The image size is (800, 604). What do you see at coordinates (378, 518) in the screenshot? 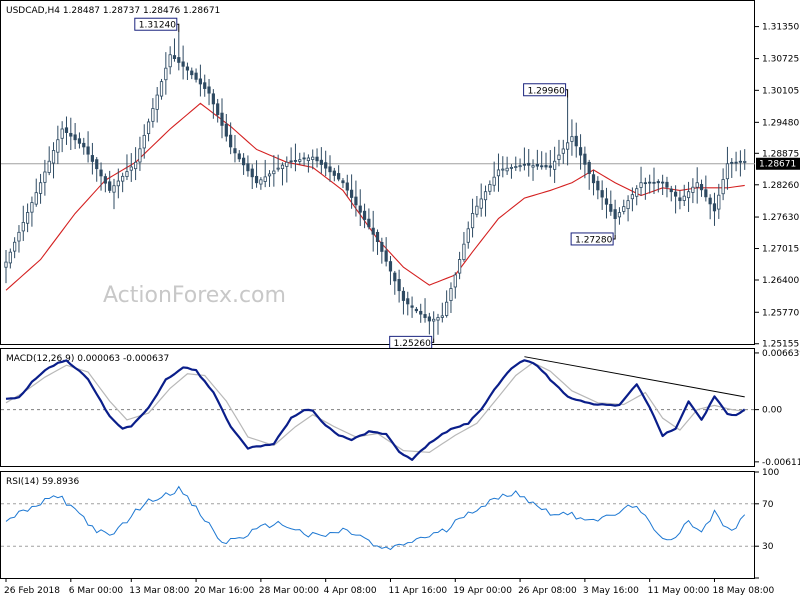
I see `rsi-line` at bounding box center [378, 518].